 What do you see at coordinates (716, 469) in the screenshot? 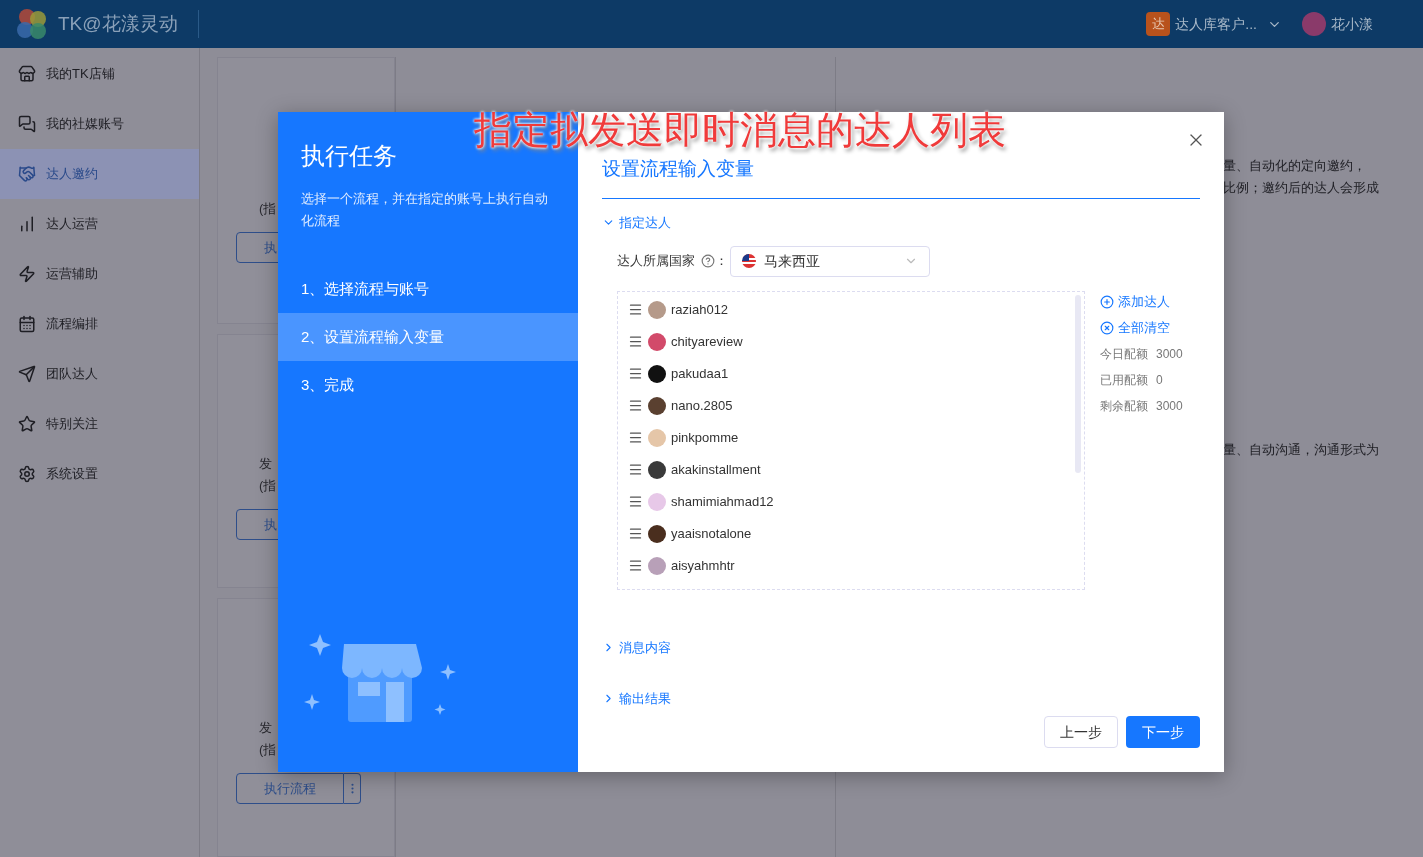
I see `creator-name: akakinstallment` at bounding box center [716, 469].